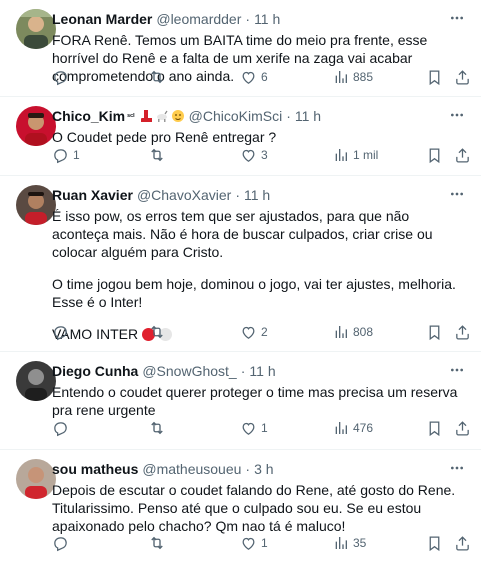  What do you see at coordinates (355, 155) in the screenshot?
I see `views-button: 1 mil` at bounding box center [355, 155].